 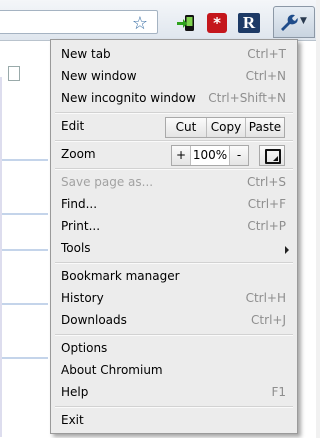 What do you see at coordinates (75, 392) in the screenshot?
I see `menu-item-label: Help` at bounding box center [75, 392].